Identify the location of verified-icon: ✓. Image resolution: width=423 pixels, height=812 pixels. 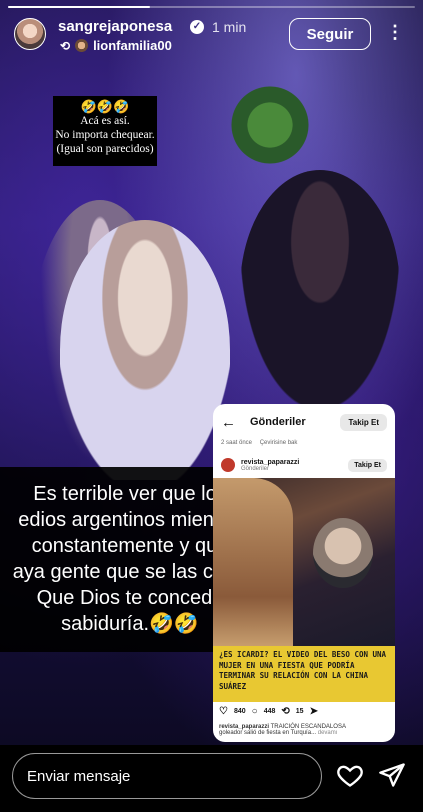
(197, 27).